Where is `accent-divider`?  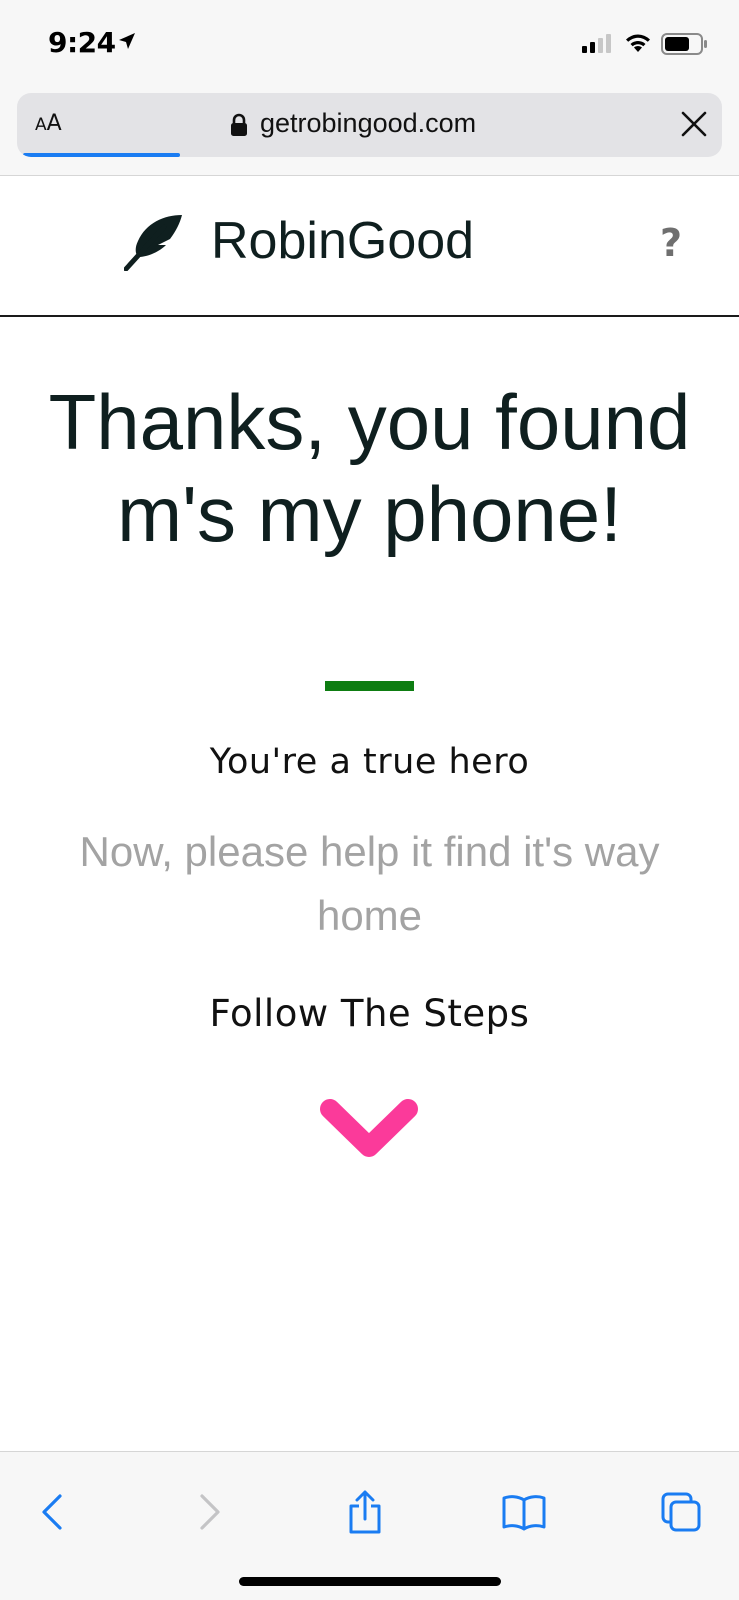
accent-divider is located at coordinates (369, 686).